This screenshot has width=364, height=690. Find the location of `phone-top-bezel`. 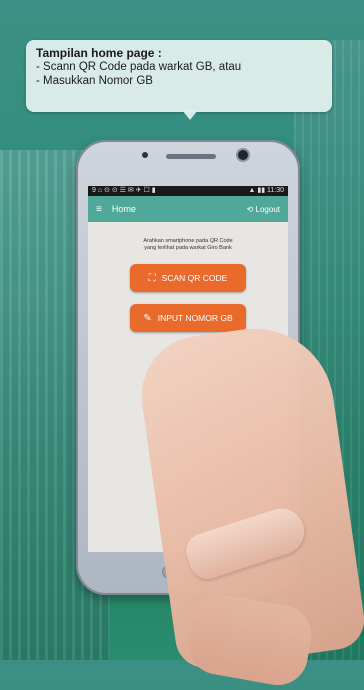

phone-top-bezel is located at coordinates (188, 163).